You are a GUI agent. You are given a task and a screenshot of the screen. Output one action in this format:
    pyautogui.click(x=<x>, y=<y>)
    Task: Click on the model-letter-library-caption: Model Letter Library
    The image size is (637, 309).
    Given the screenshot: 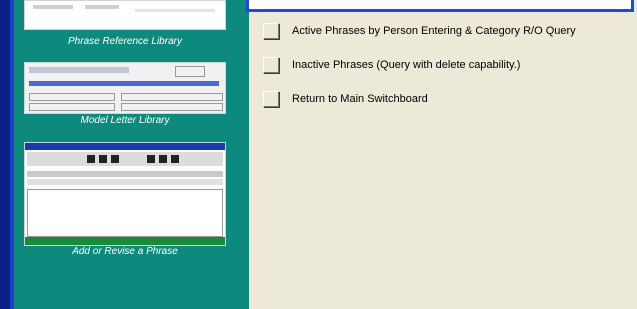 What is the action you would take?
    pyautogui.click(x=125, y=120)
    